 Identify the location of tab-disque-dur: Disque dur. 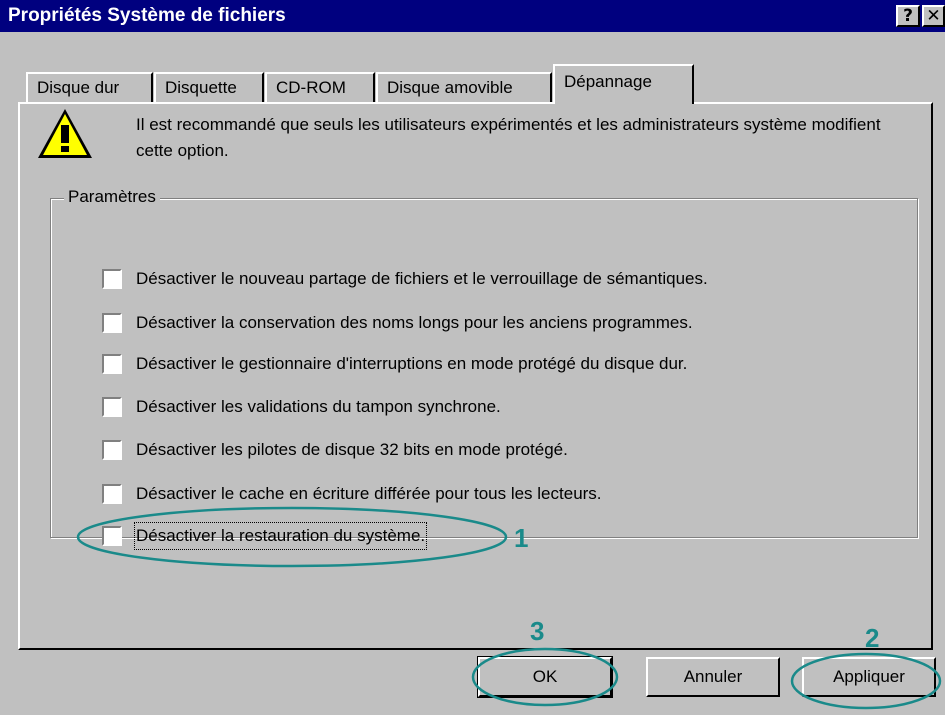
(89, 88).